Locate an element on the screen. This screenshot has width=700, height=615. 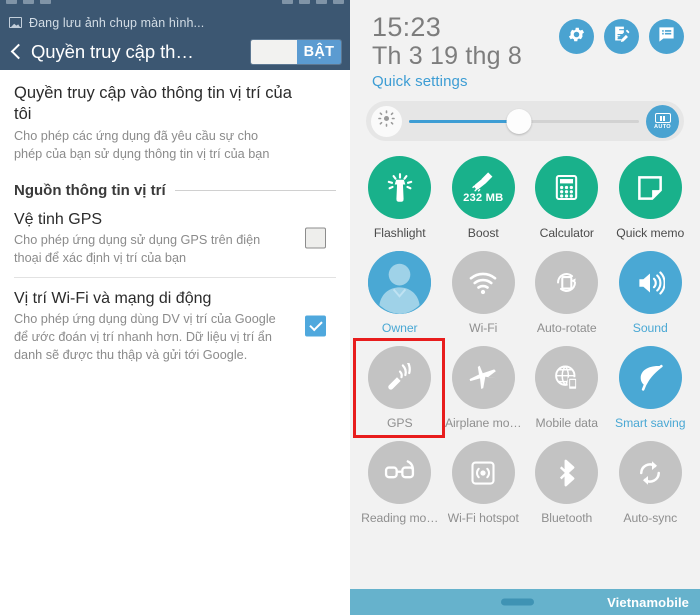
quick-toggle-auto-sync: Auto-sync is located at coordinates (651, 479).